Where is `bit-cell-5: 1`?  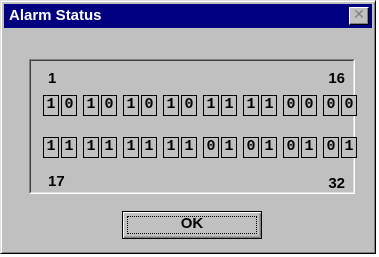 bit-cell-5: 1 is located at coordinates (131, 105).